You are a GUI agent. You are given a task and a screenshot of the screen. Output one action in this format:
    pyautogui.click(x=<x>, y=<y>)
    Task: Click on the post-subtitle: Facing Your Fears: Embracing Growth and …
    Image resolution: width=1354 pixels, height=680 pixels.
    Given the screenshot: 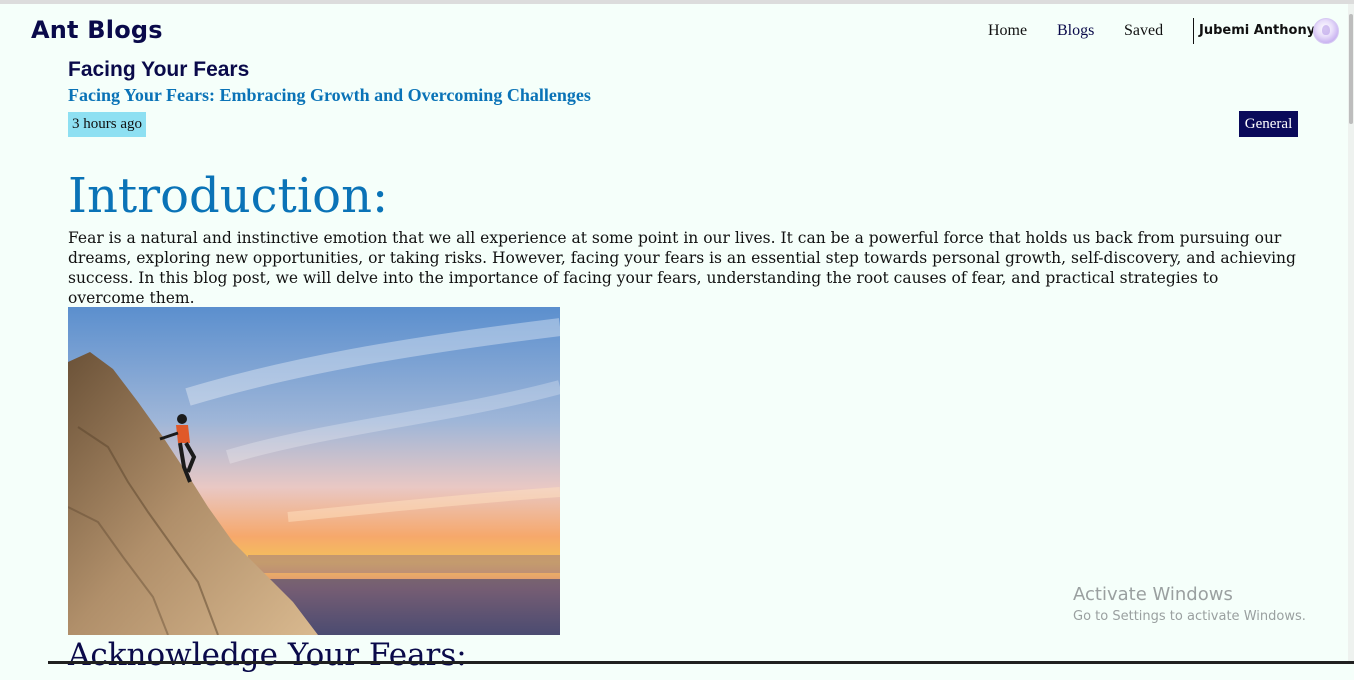 What is the action you would take?
    pyautogui.click(x=329, y=95)
    